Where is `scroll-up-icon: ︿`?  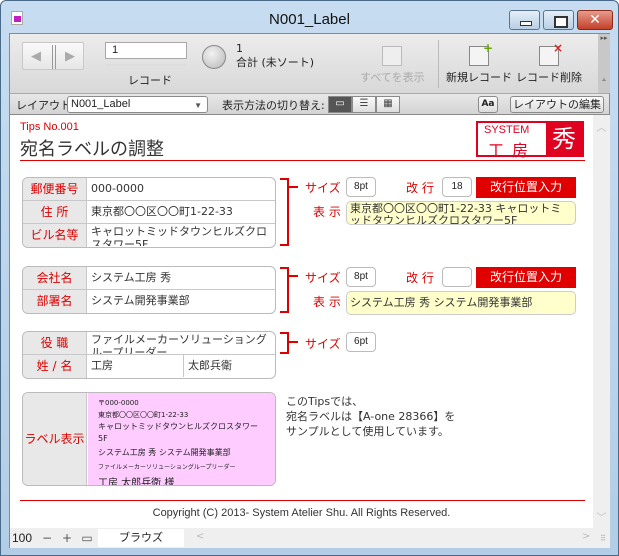 scroll-up-icon: ︿ is located at coordinates (601, 126).